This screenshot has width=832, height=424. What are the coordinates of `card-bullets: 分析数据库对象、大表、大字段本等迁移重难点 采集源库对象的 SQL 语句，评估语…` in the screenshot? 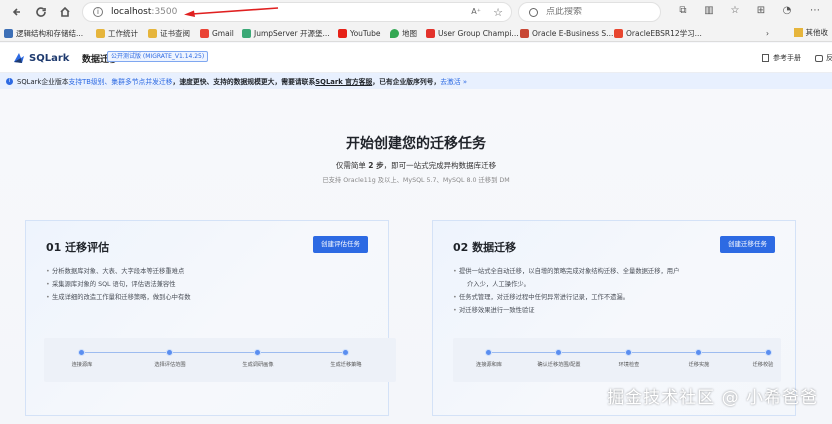 It's located at (201, 284).